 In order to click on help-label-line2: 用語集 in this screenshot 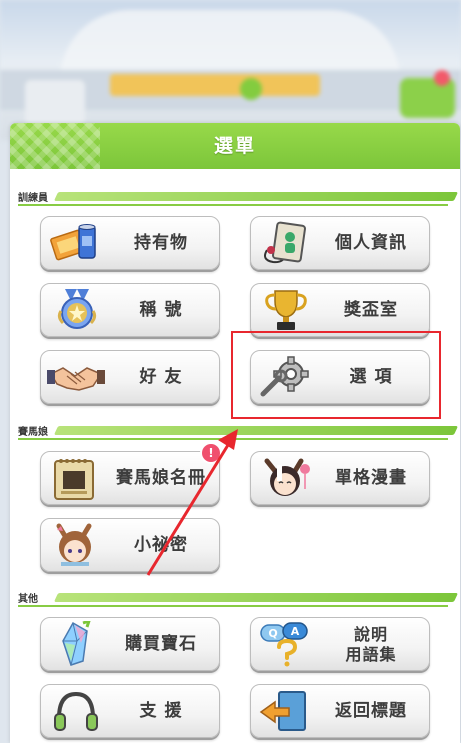, I will do `click(371, 654)`.